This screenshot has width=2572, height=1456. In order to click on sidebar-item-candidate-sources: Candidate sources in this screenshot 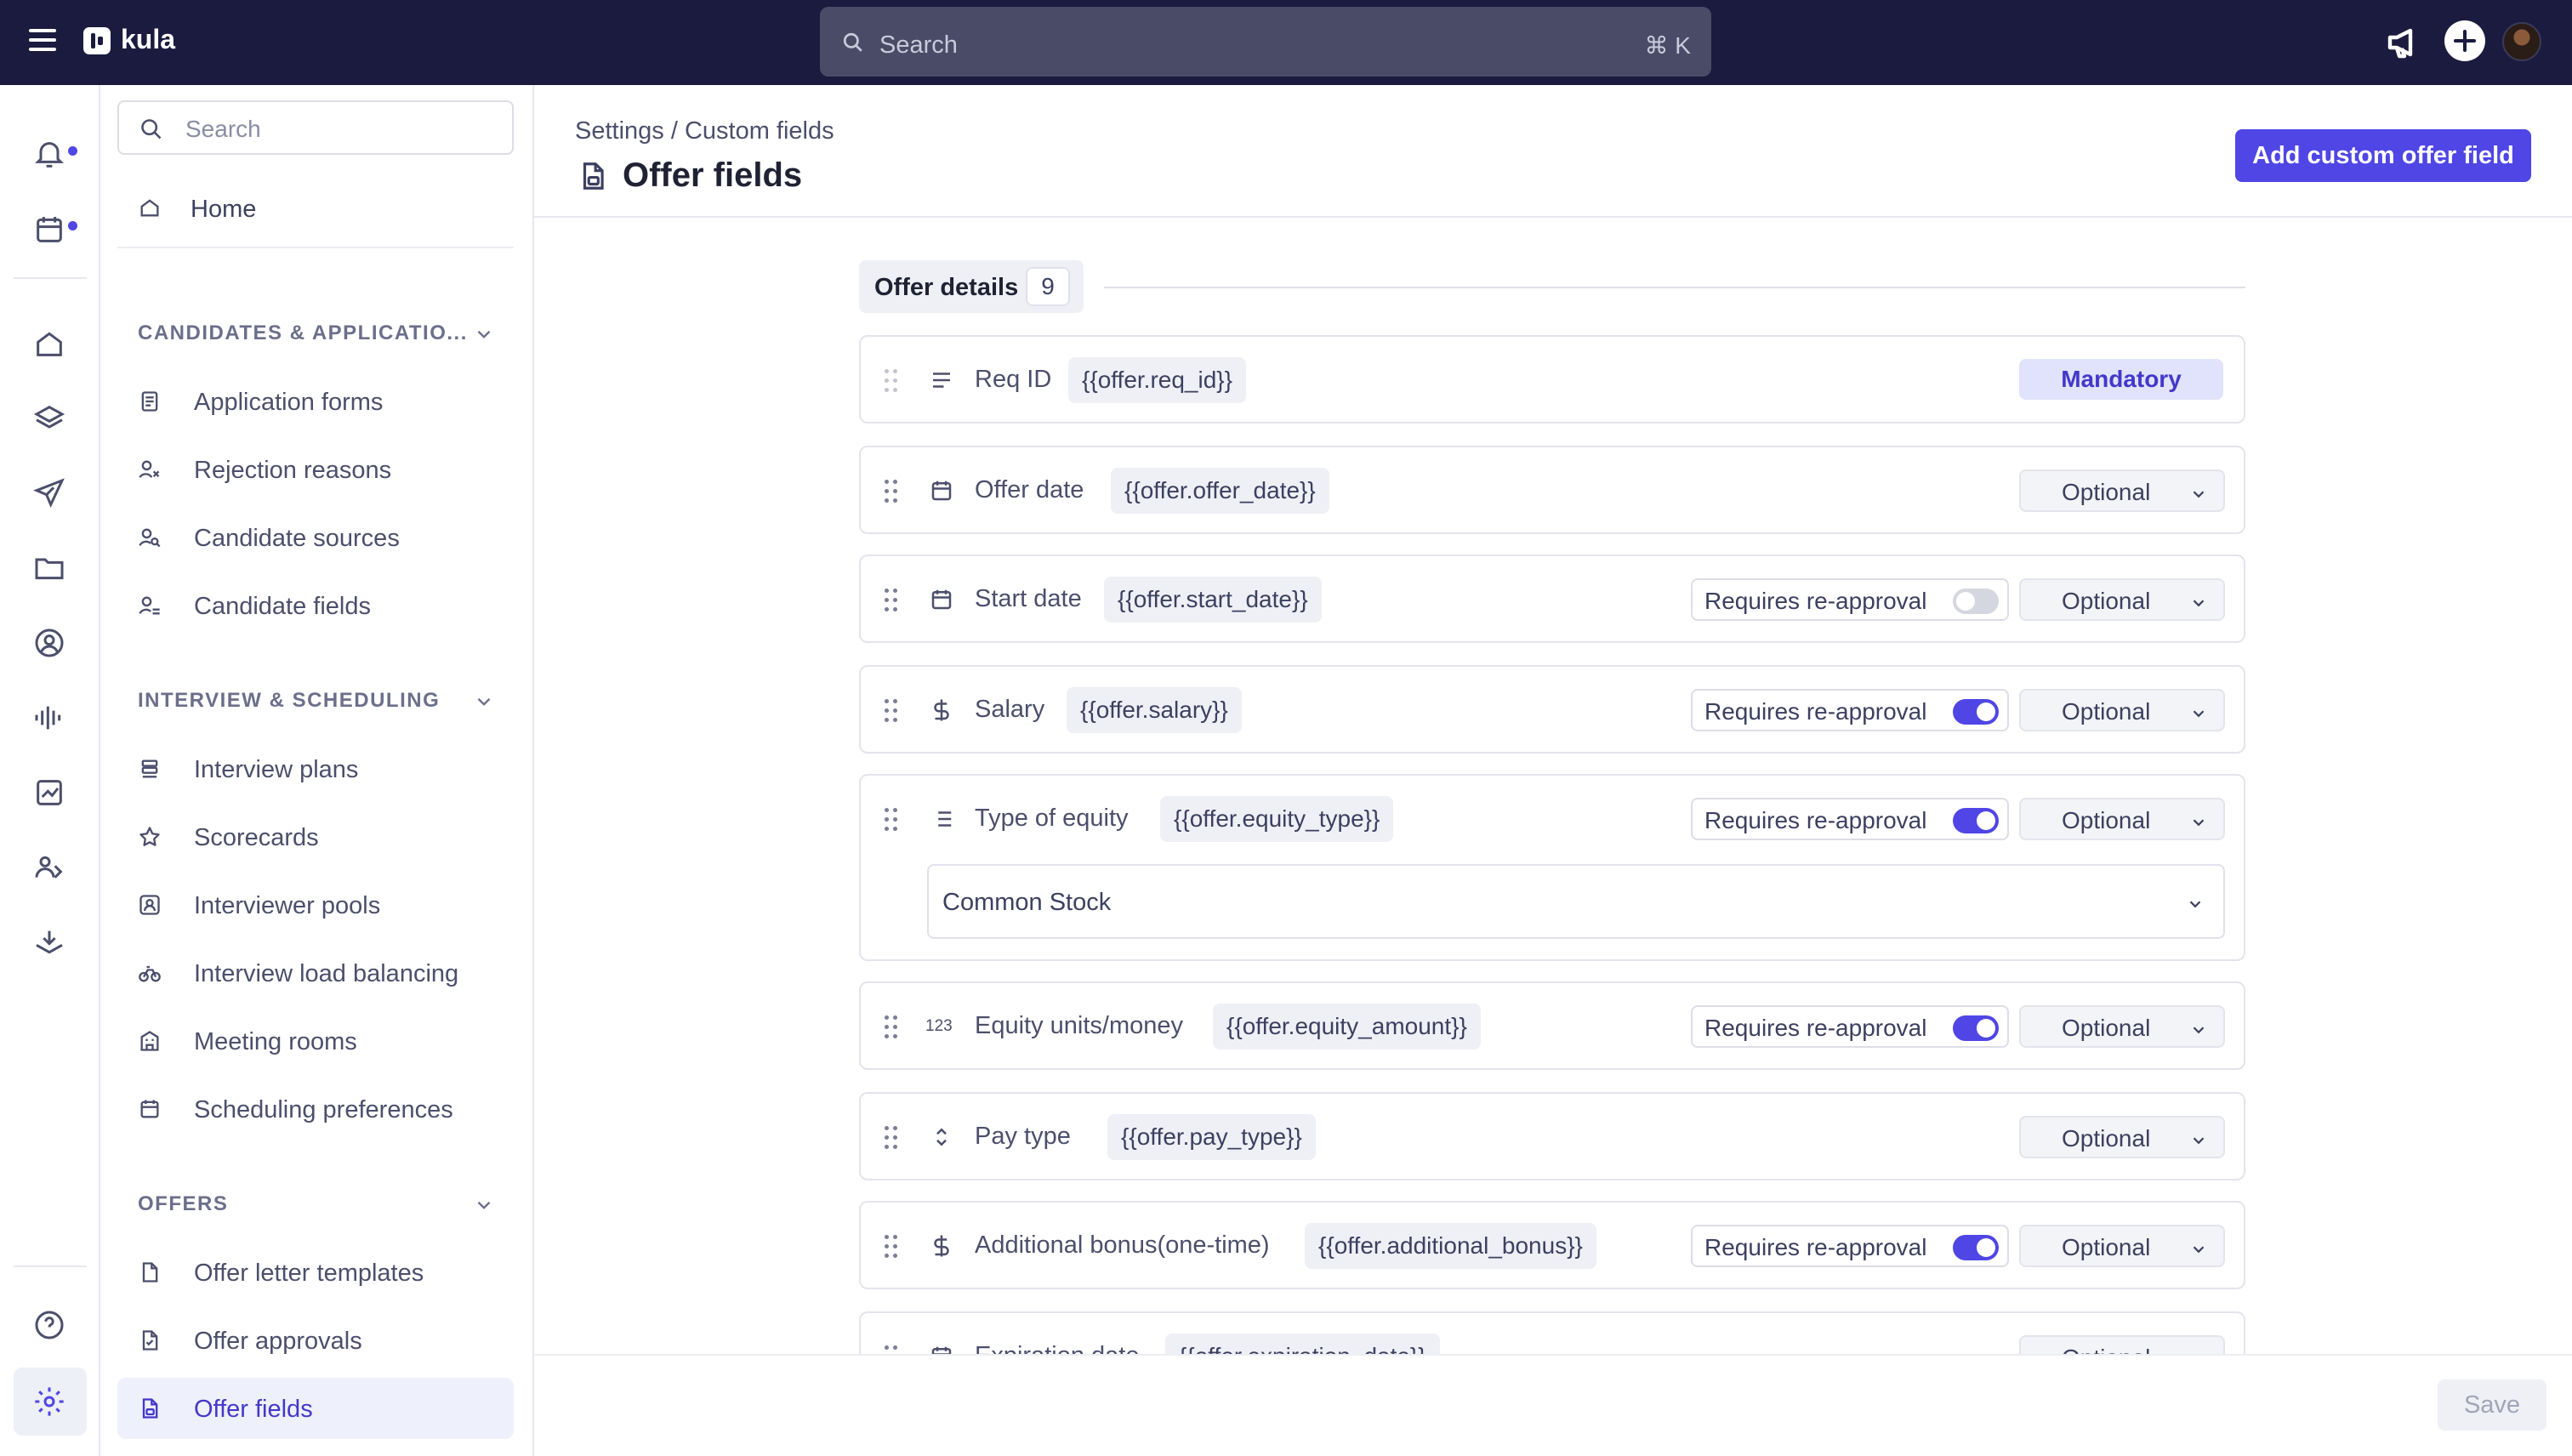, I will do `click(316, 537)`.